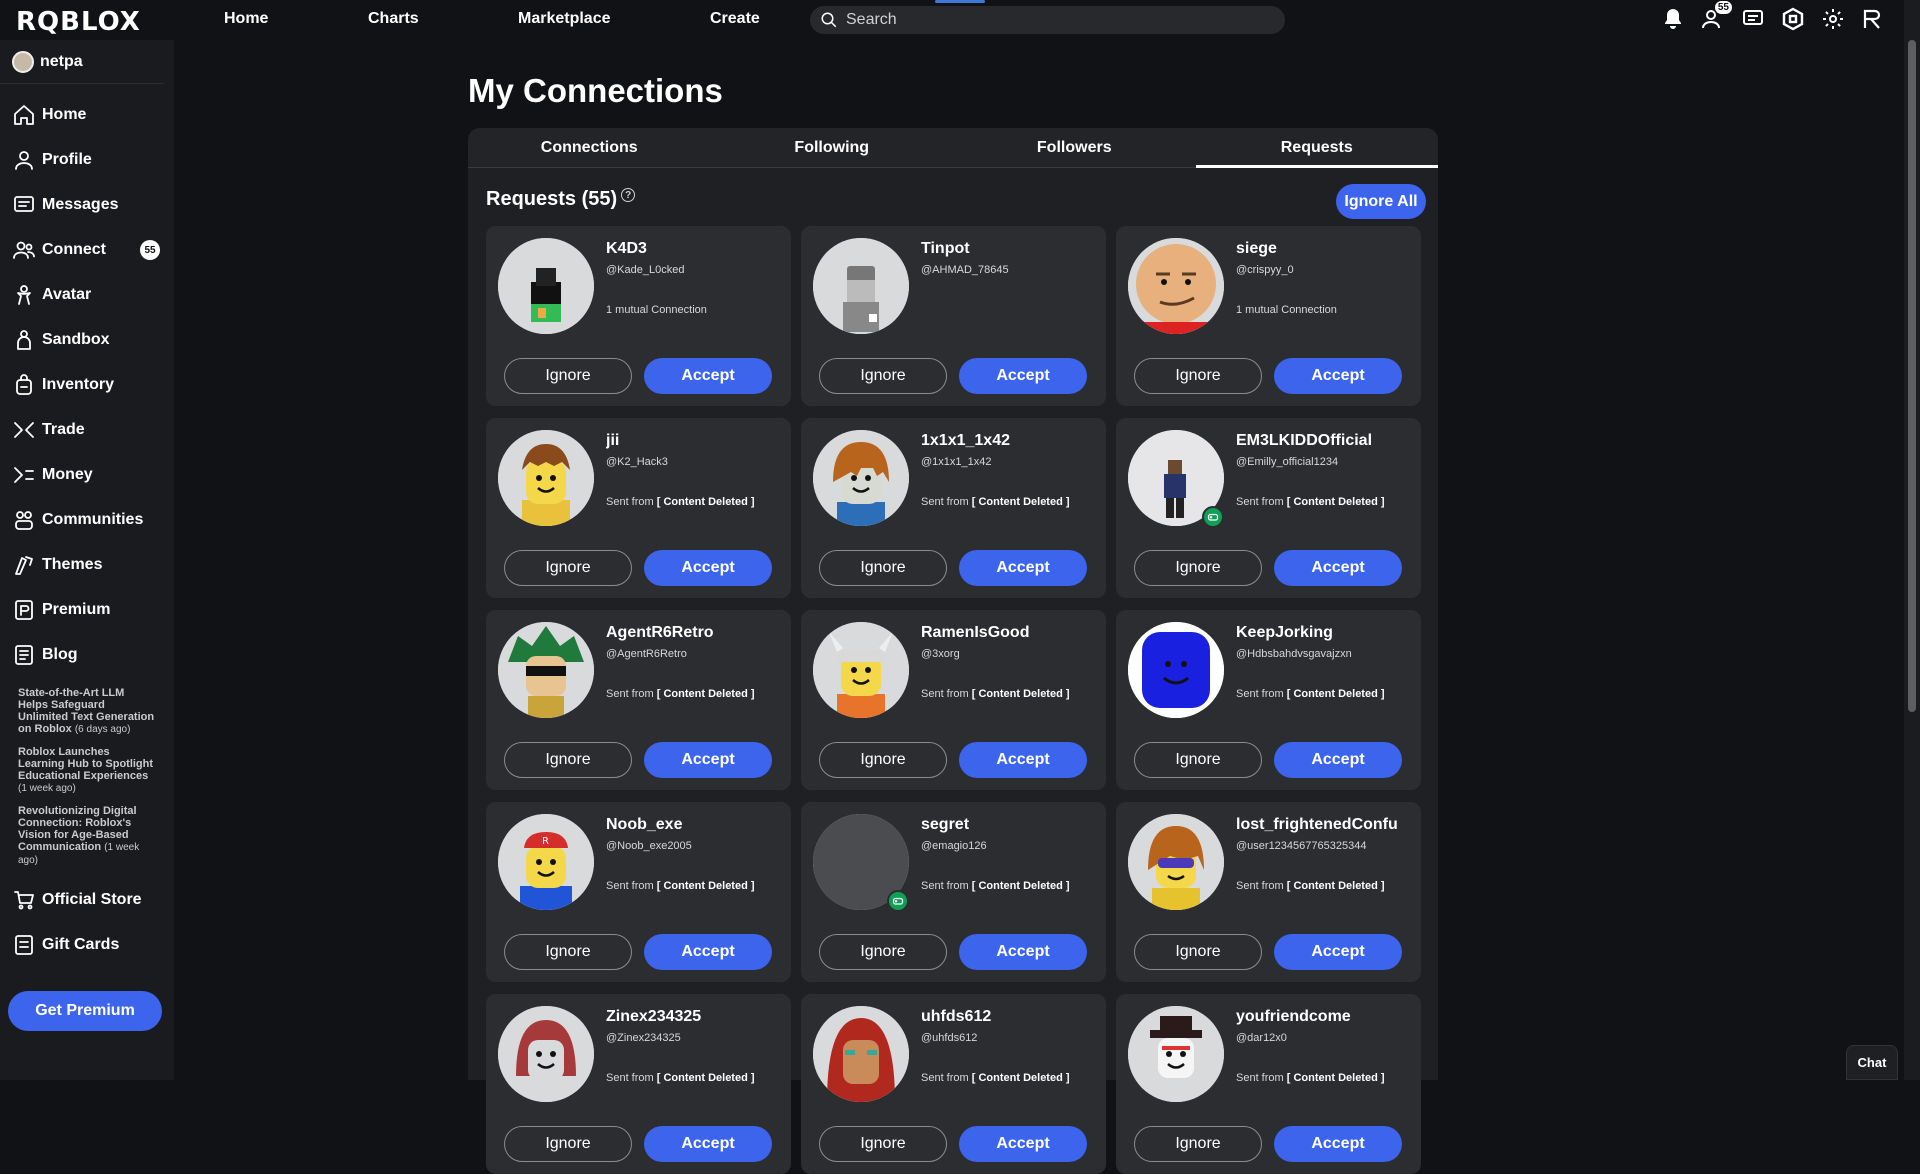 The height and width of the screenshot is (1174, 1920). I want to click on request-display-name: siege, so click(1326, 249).